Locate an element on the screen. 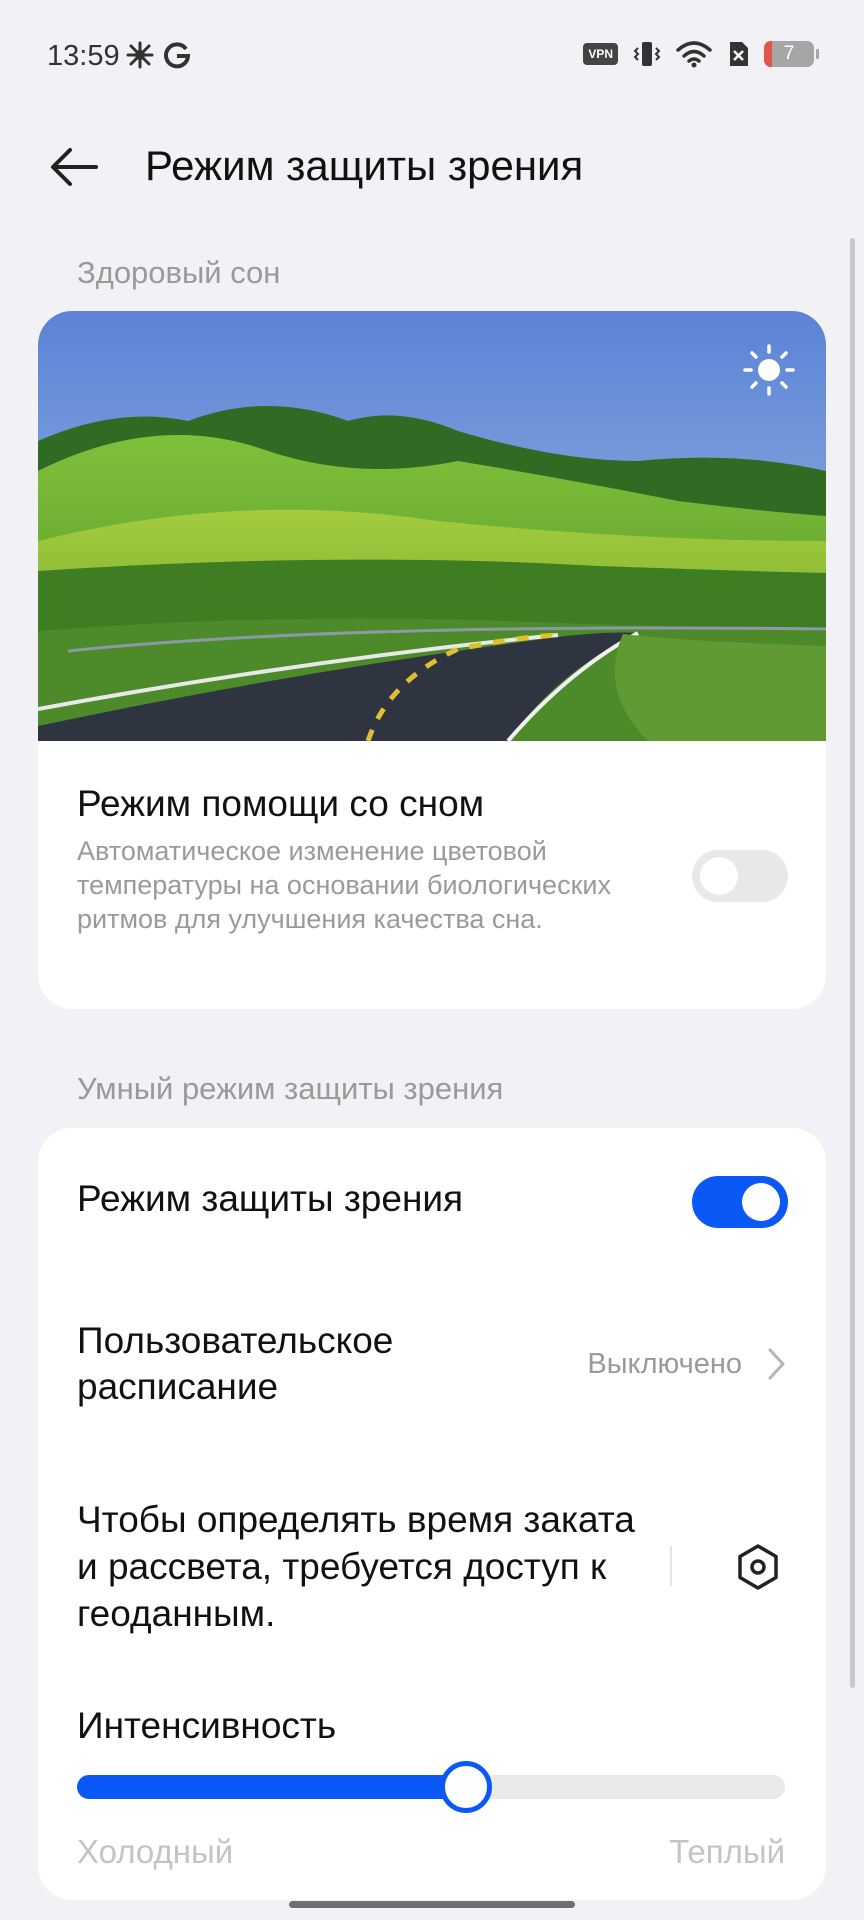  section-title-healthy-sleep: Здоровый сон is located at coordinates (179, 272).